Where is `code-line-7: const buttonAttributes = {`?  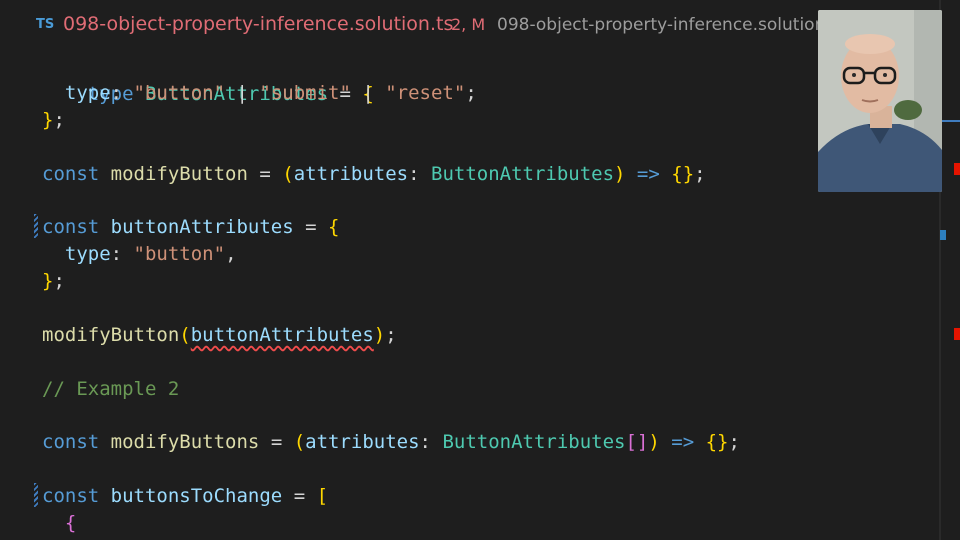
code-line-7: const buttonAttributes = { is located at coordinates (190, 227).